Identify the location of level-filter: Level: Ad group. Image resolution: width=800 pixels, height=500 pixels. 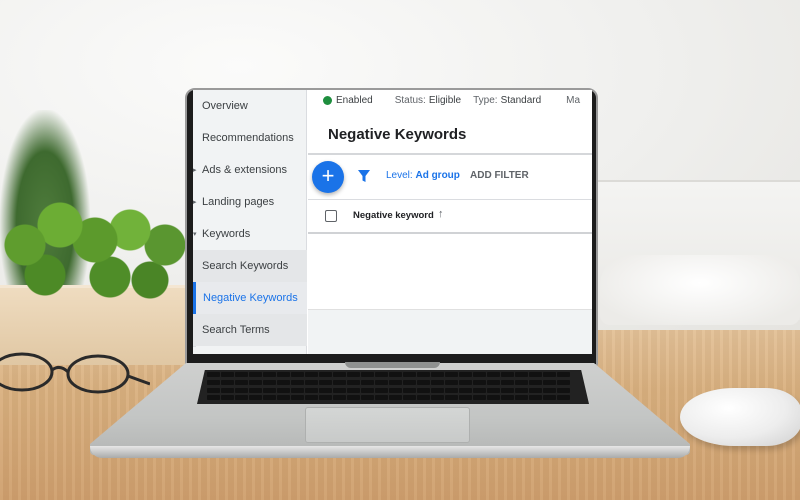
(423, 175).